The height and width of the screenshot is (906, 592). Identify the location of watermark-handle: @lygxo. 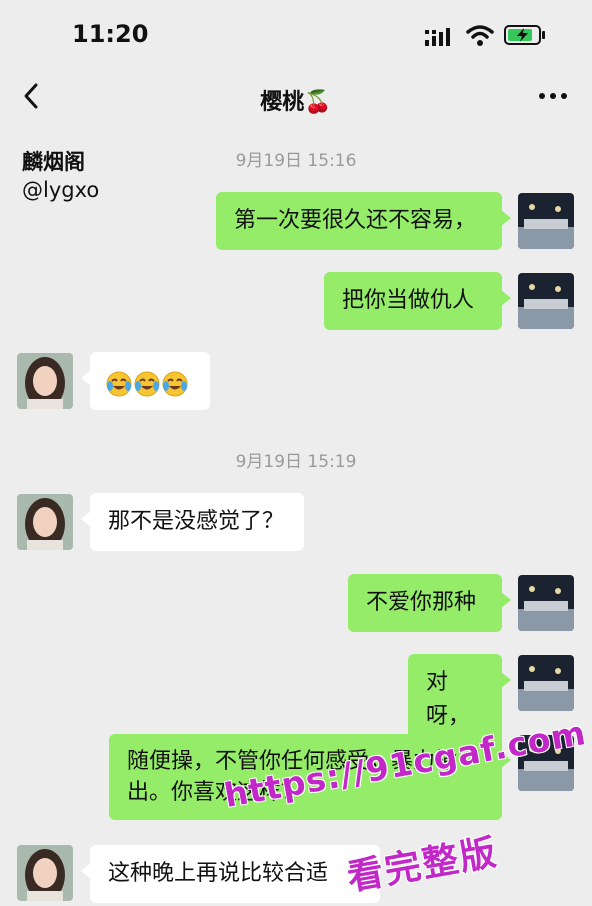
(61, 190).